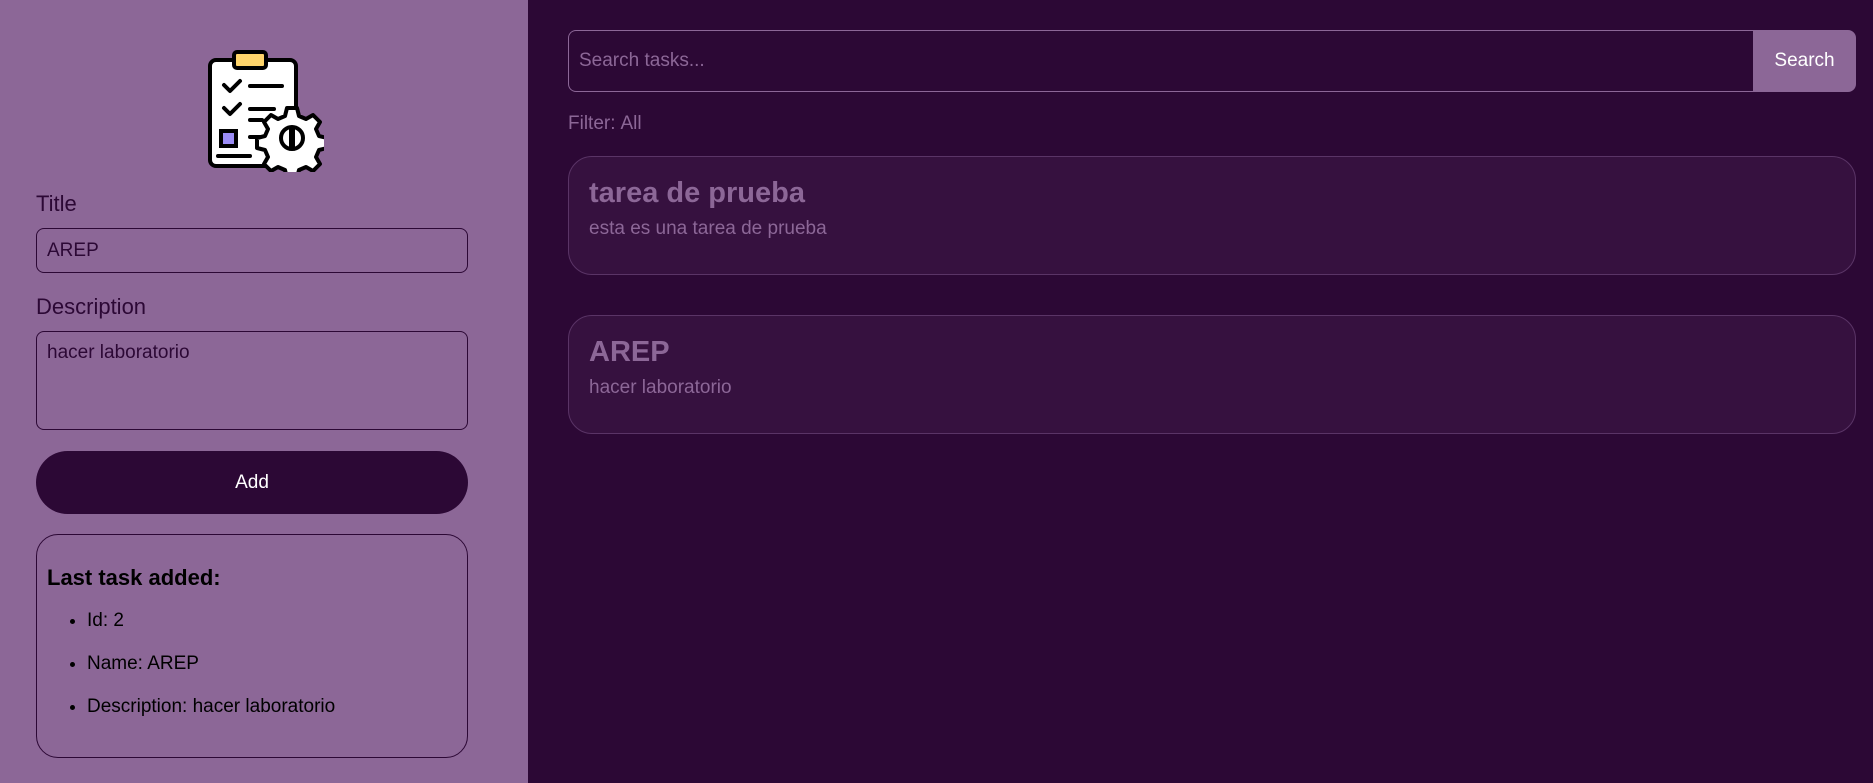 This screenshot has width=1873, height=783. I want to click on filter-value: All, so click(631, 123).